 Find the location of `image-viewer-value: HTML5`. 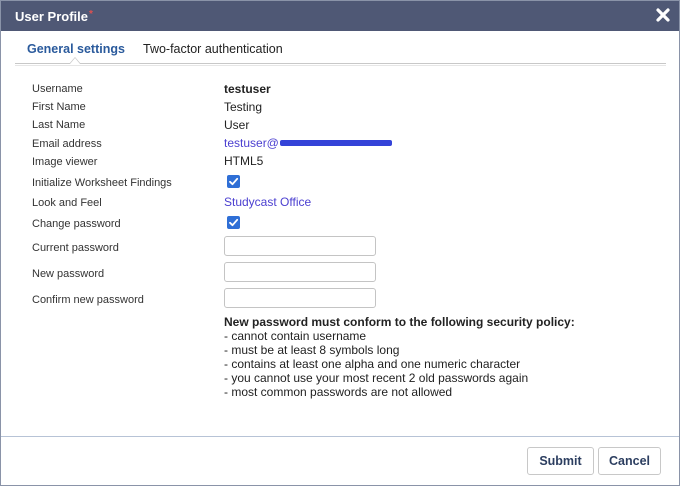

image-viewer-value: HTML5 is located at coordinates (244, 161).